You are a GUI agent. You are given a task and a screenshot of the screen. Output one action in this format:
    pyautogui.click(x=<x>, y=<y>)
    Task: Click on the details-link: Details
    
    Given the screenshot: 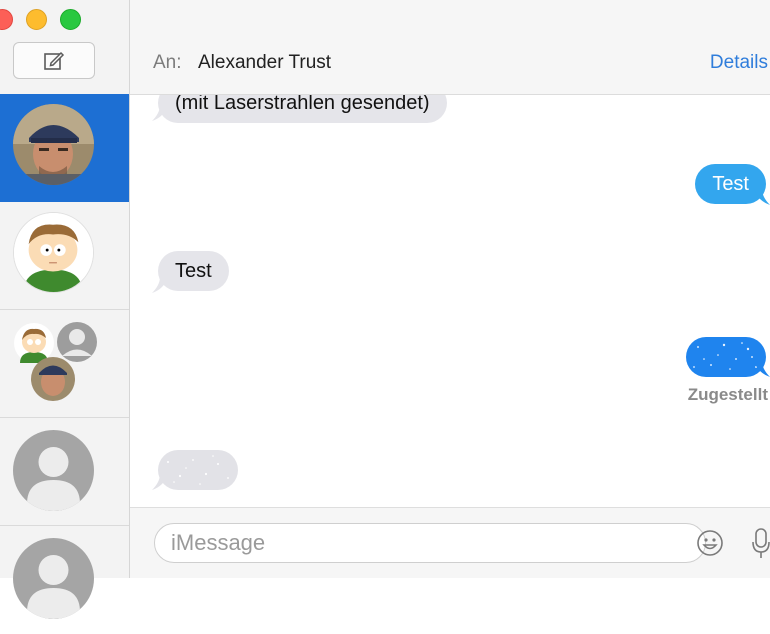 What is the action you would take?
    pyautogui.click(x=739, y=63)
    